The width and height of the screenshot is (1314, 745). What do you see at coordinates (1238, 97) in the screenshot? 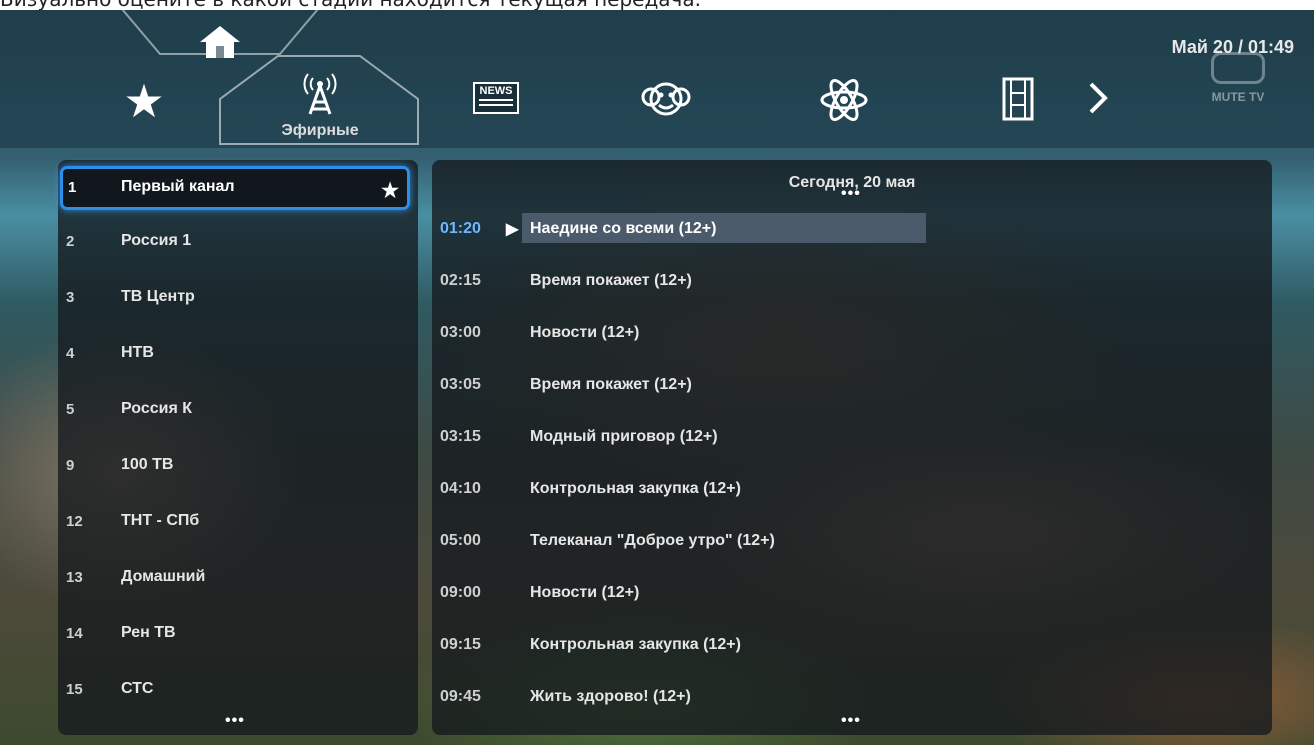
I see `logo-text: MUTE TV` at bounding box center [1238, 97].